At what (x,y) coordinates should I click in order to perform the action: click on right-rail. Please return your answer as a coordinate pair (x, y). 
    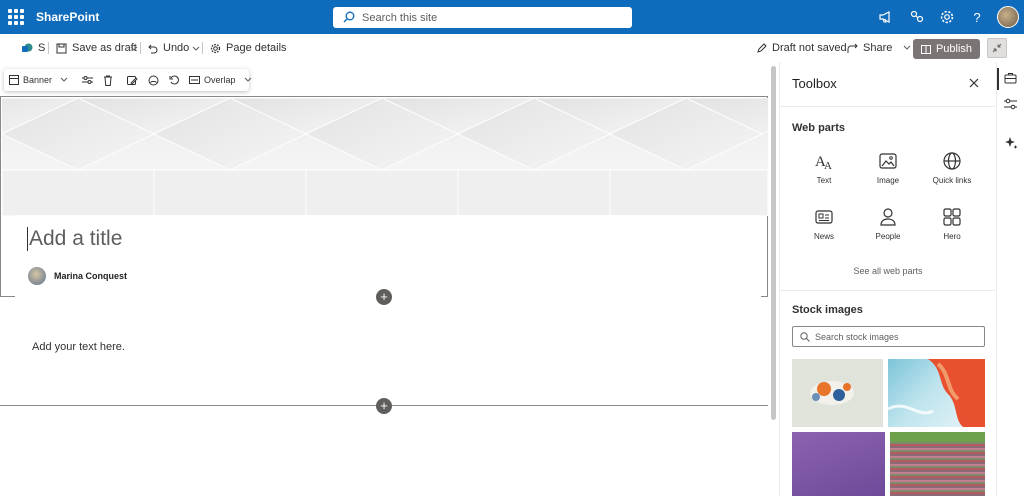
    Looking at the image, I should click on (1010, 279).